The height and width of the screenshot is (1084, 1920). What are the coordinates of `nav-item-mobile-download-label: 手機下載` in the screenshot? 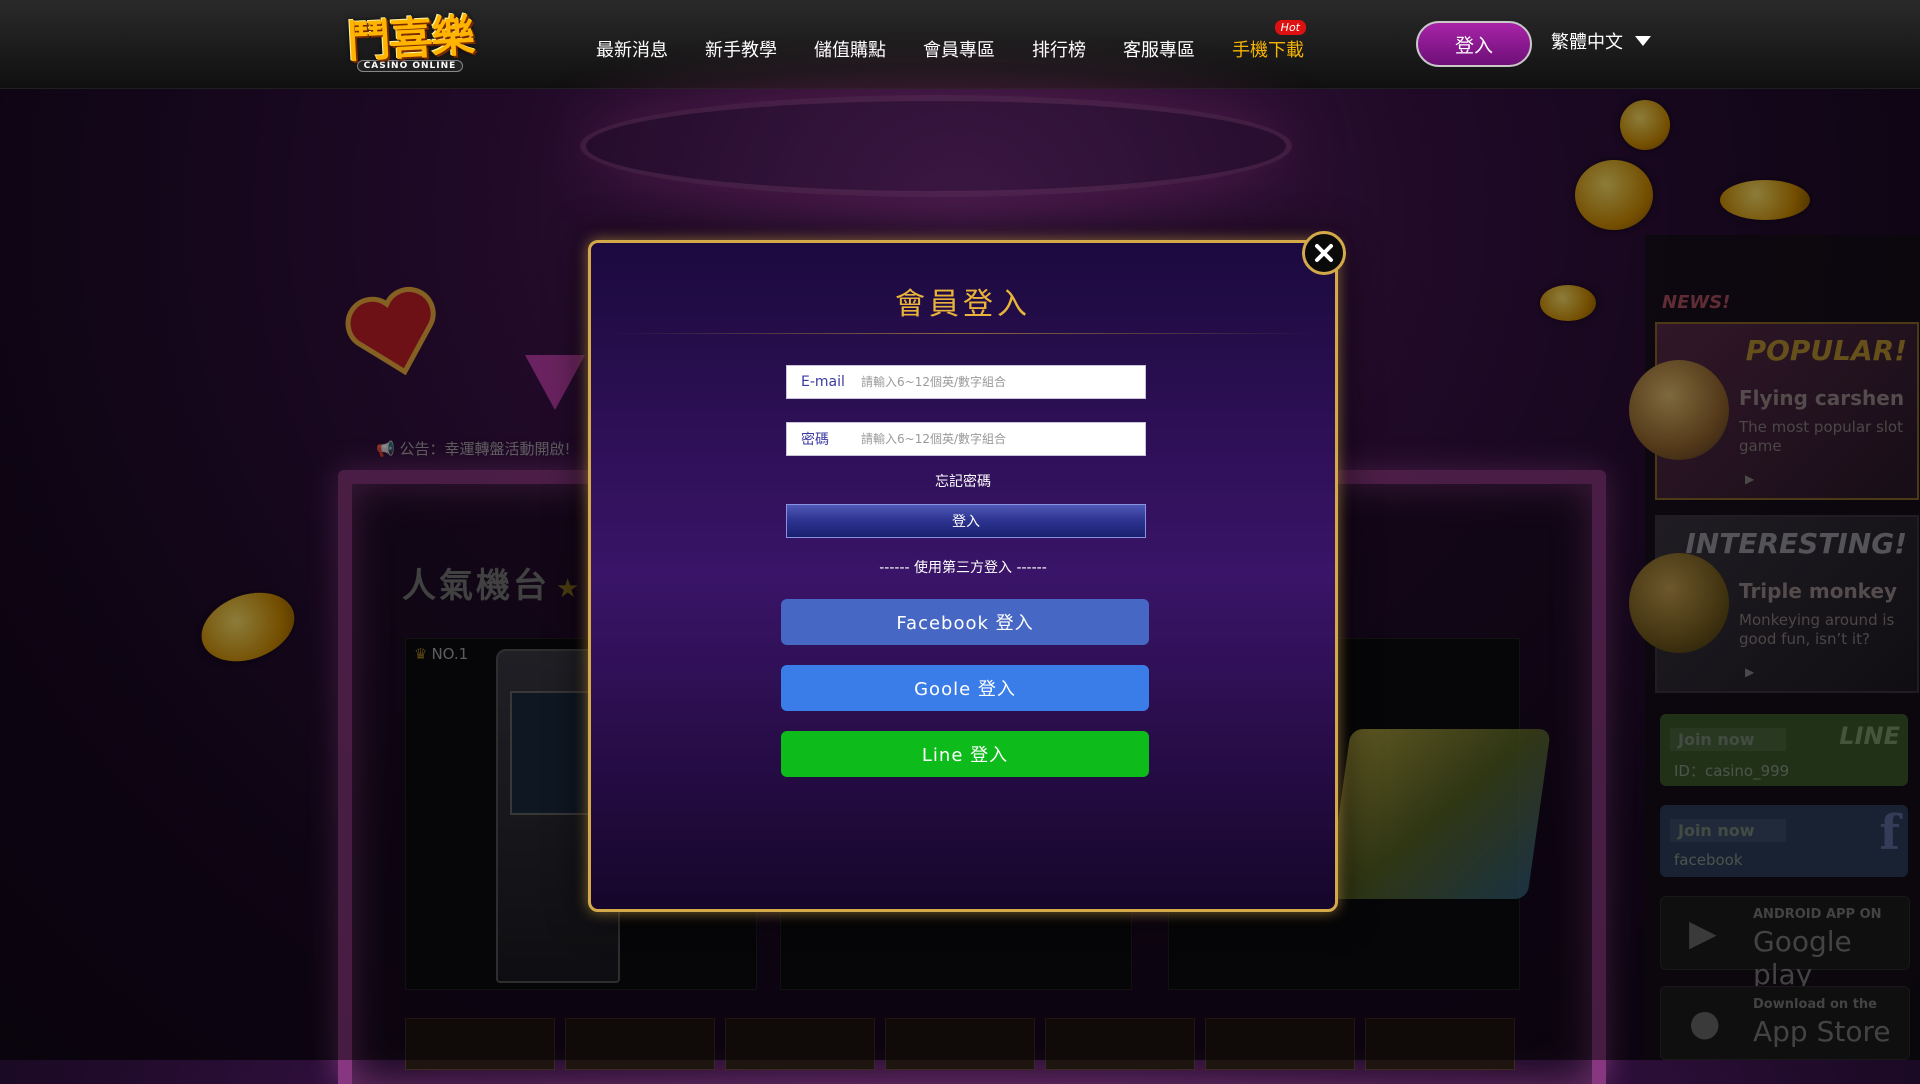 It's located at (1268, 50).